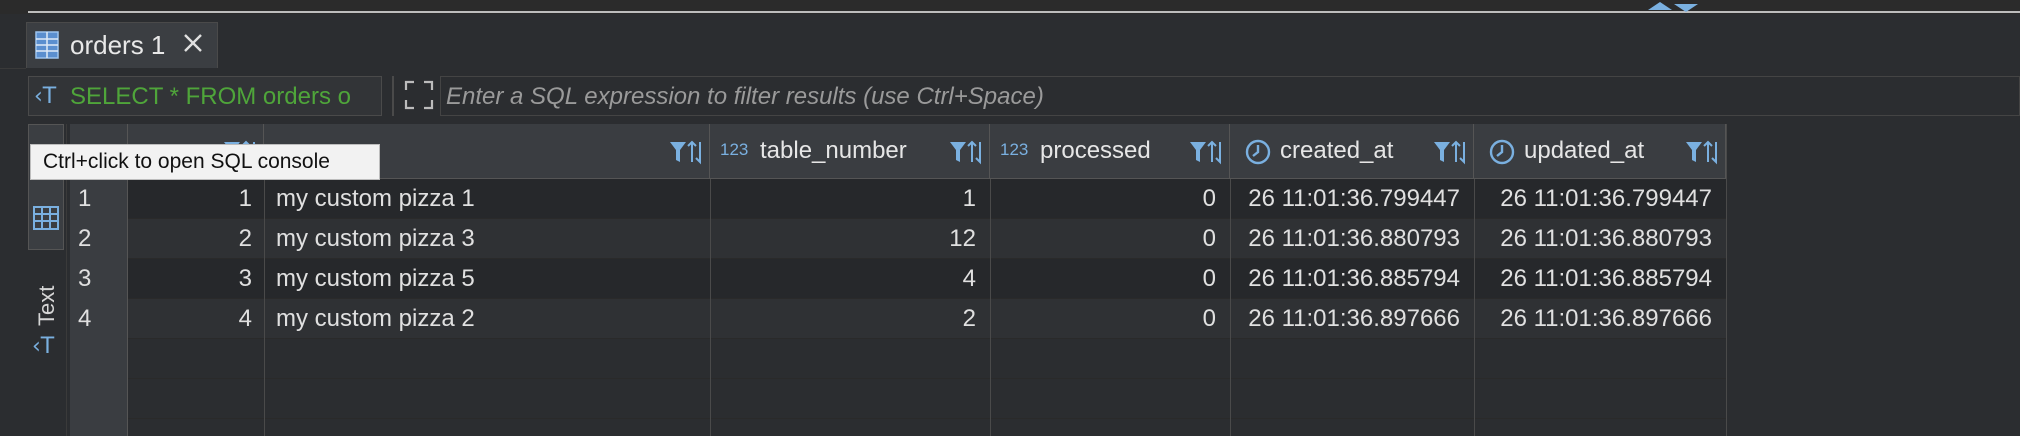  I want to click on sql-query-text: SELECT * FROM orders o, so click(210, 96).